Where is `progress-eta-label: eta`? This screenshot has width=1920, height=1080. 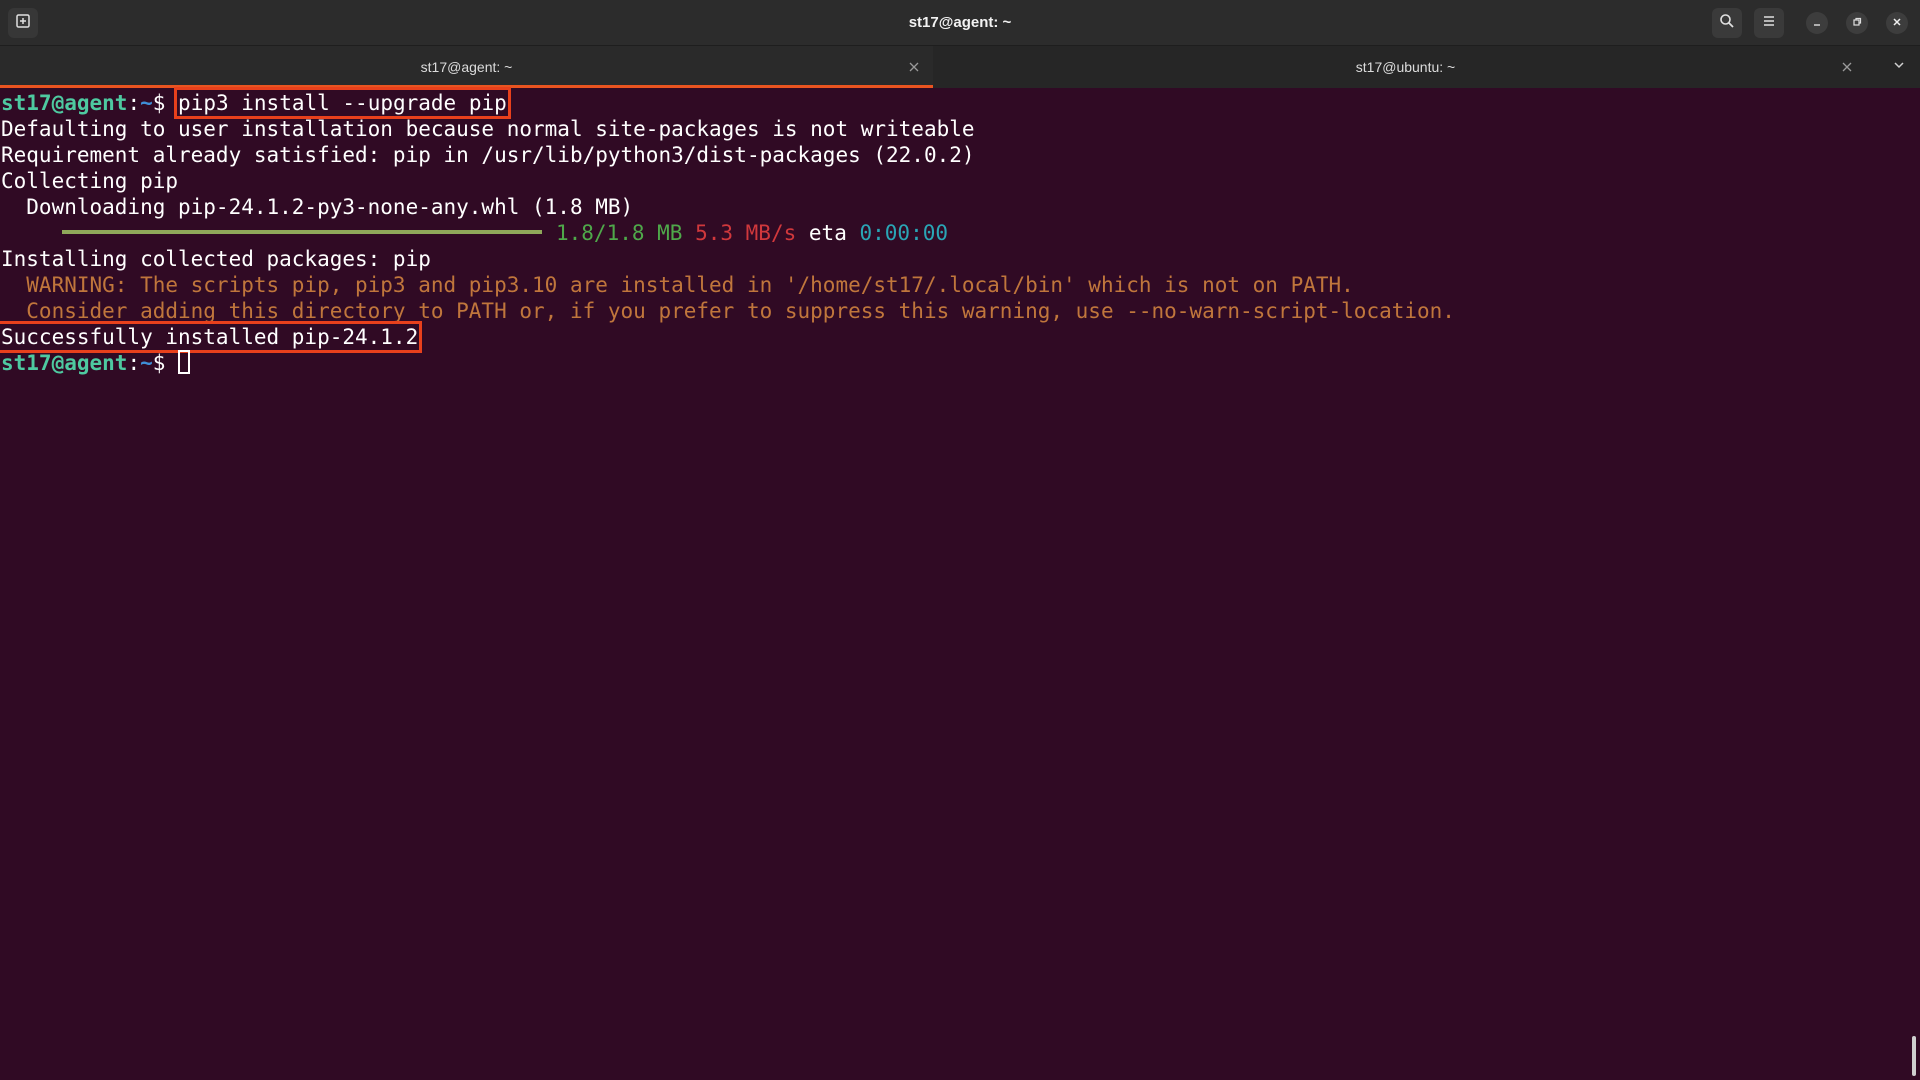 progress-eta-label: eta is located at coordinates (827, 233).